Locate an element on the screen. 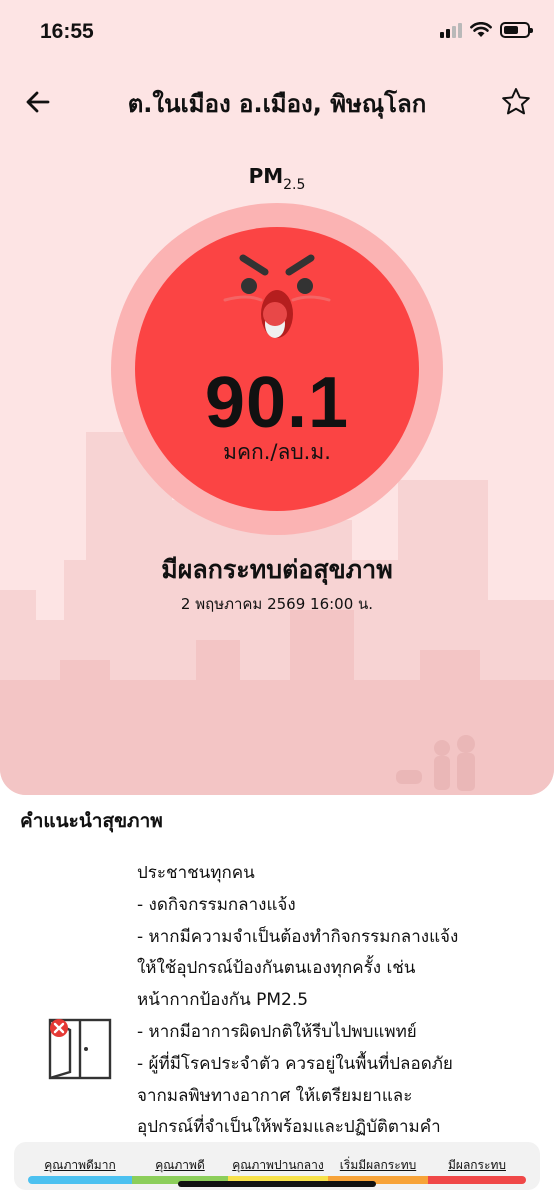 This screenshot has width=554, height=1199. back-button is located at coordinates (38, 102).